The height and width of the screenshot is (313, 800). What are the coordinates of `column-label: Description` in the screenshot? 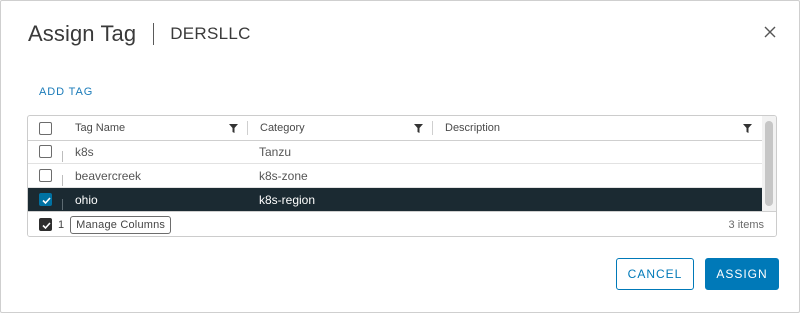 It's located at (473, 128).